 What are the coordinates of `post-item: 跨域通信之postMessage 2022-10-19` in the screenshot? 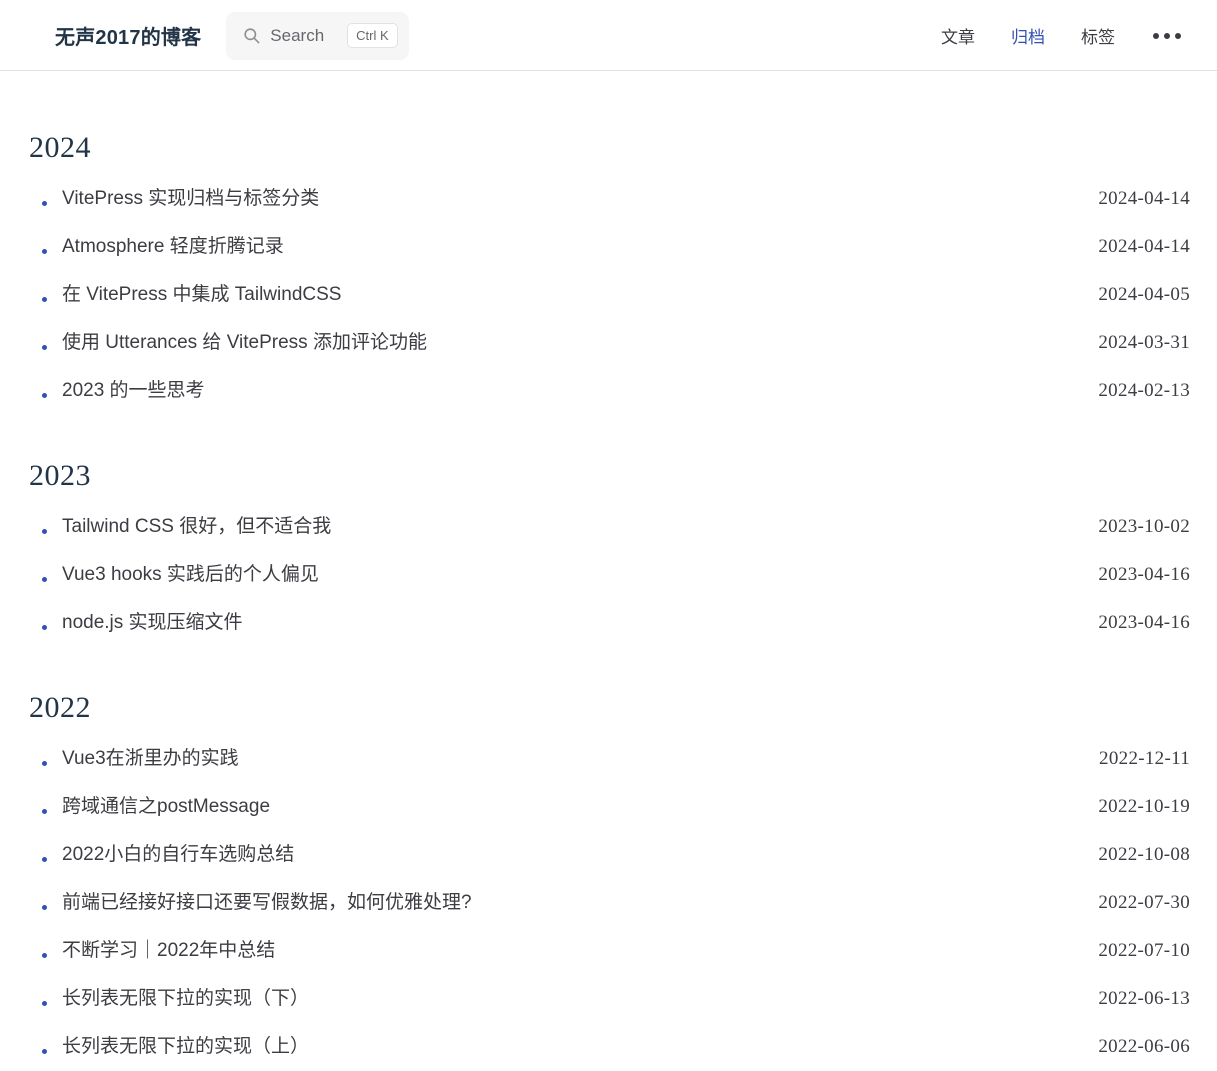 It's located at (609, 817).